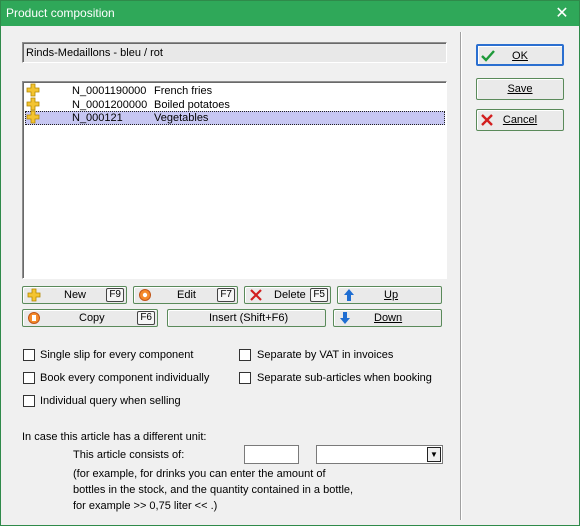 The height and width of the screenshot is (526, 580). Describe the element at coordinates (434, 454) in the screenshot. I see `chevron-down-icon: ▼` at that location.